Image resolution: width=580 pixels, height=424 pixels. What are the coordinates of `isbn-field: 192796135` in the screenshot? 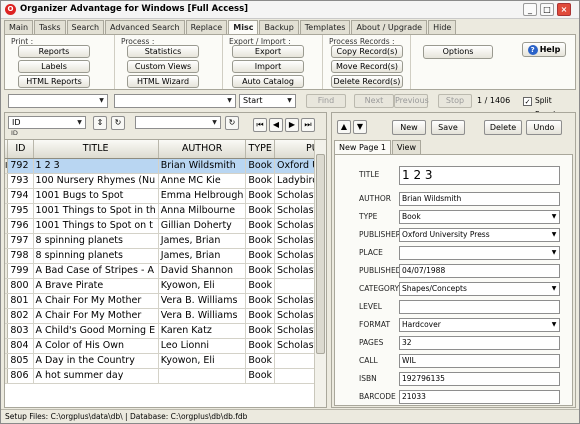 It's located at (479, 379).